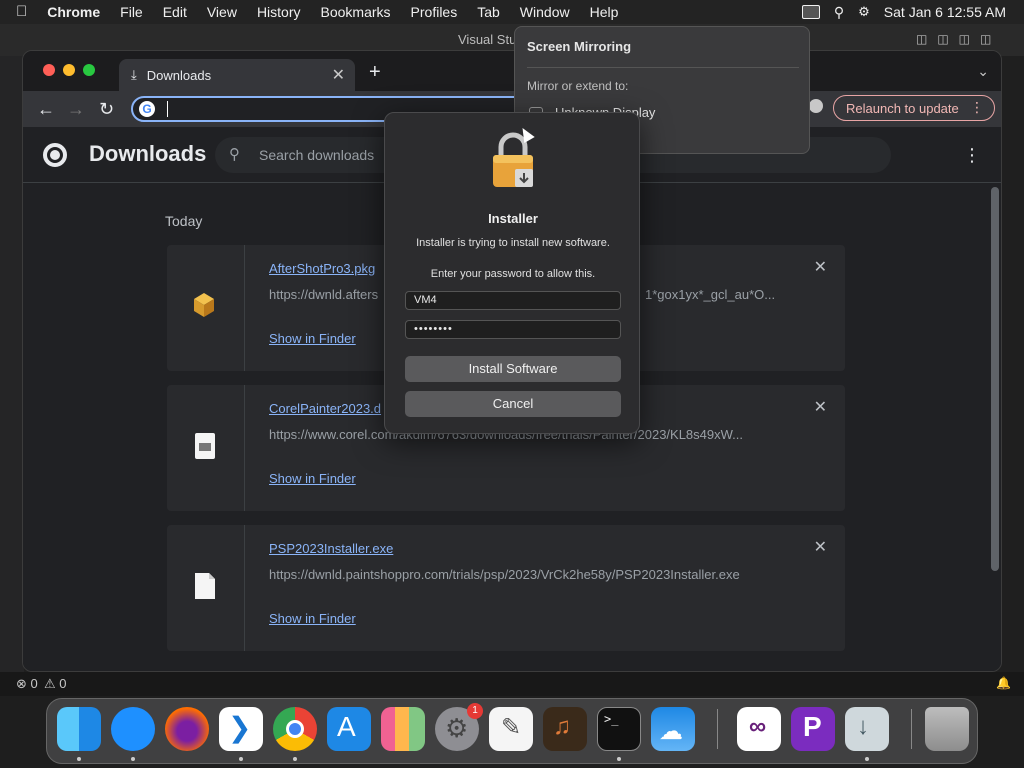 The height and width of the screenshot is (768, 1024). I want to click on google-icon: G, so click(147, 109).